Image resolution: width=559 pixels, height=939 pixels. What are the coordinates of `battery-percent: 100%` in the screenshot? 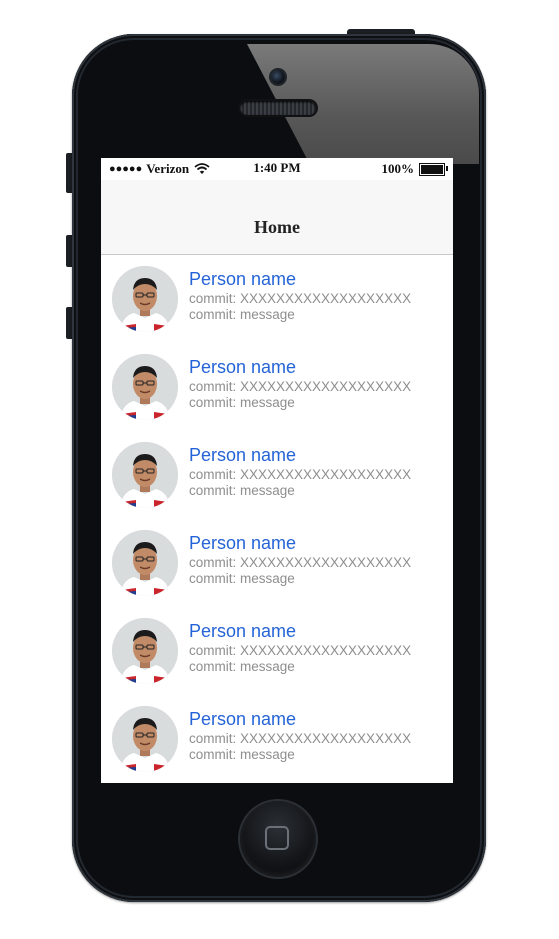 It's located at (398, 168).